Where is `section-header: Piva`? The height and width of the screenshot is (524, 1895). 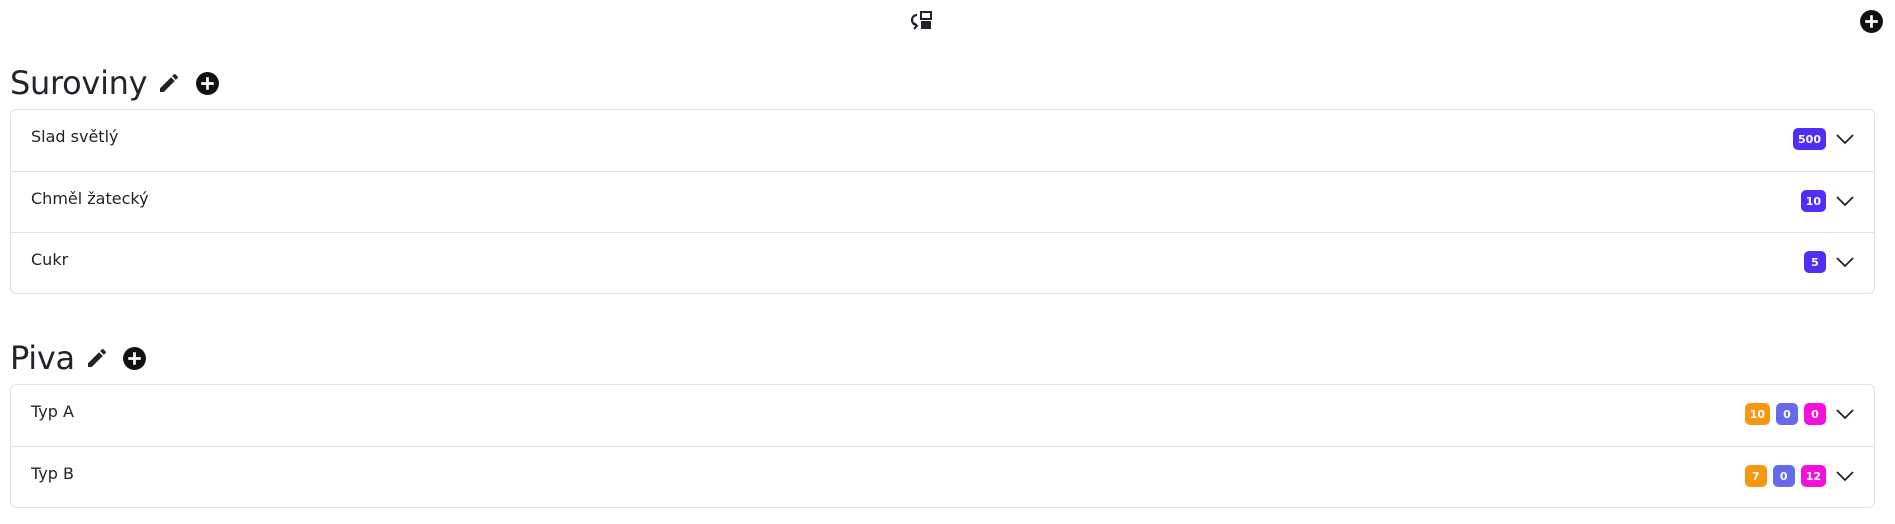
section-header: Piva is located at coordinates (942, 358).